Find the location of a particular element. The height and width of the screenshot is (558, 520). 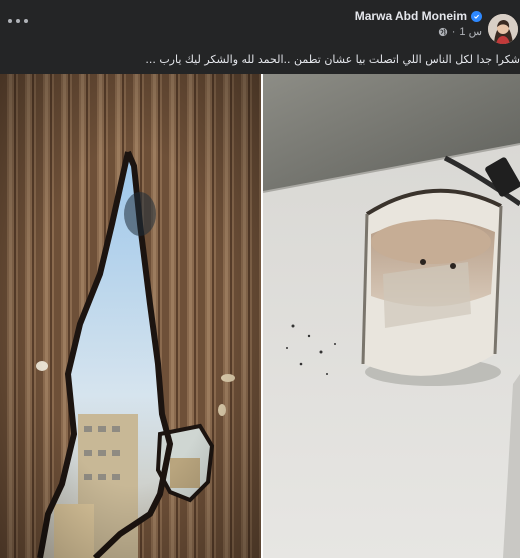

post-time: 1 س is located at coordinates (470, 31).